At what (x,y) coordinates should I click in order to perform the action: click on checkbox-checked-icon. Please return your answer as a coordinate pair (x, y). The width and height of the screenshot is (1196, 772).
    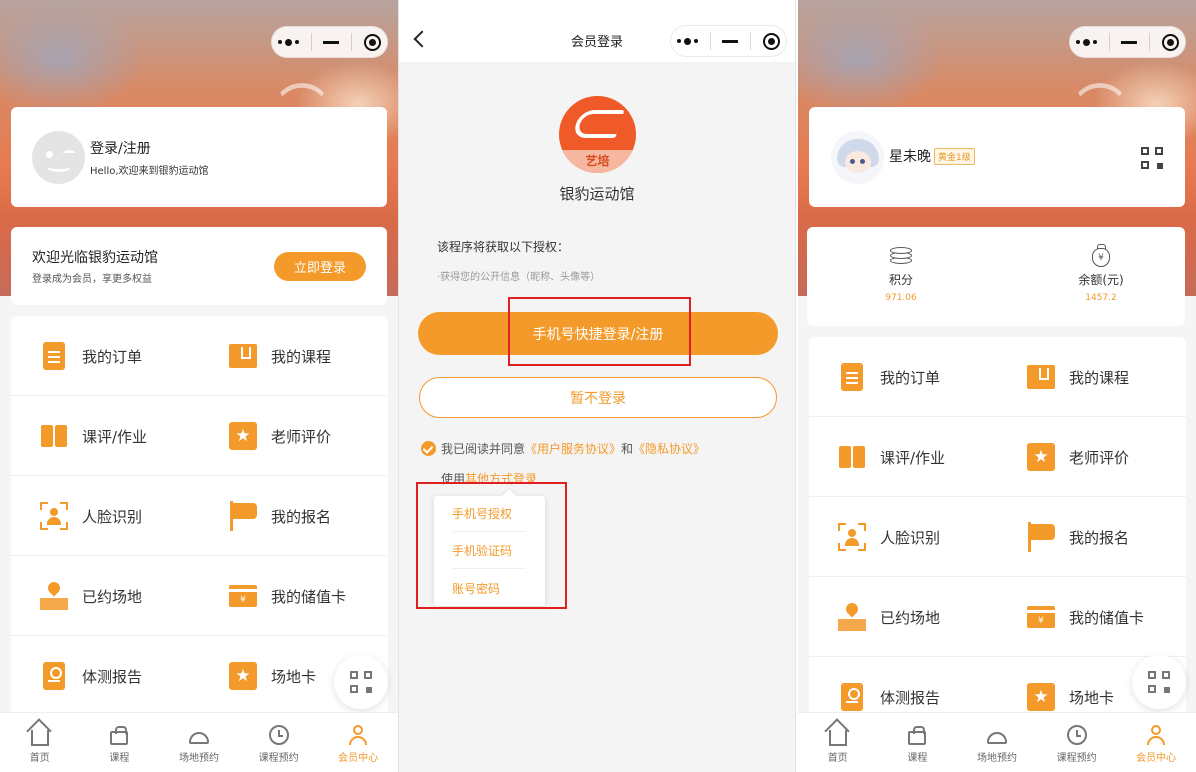
    Looking at the image, I should click on (428, 448).